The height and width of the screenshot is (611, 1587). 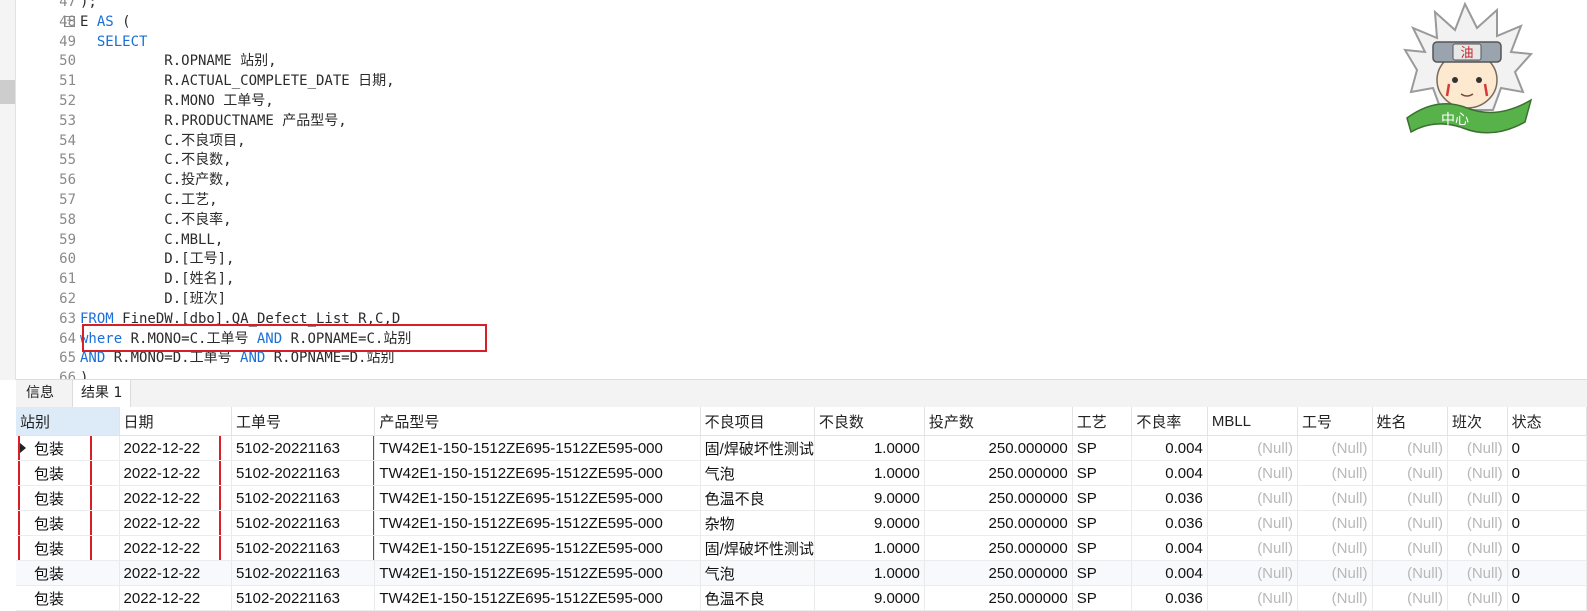 What do you see at coordinates (1547, 421) in the screenshot?
I see `column-header: 状态` at bounding box center [1547, 421].